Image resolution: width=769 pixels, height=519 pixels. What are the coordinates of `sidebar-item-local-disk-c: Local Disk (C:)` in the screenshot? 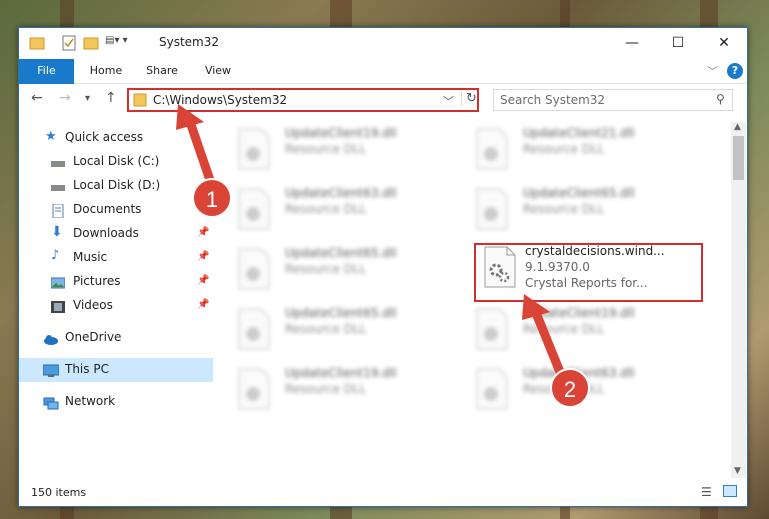 It's located at (116, 162).